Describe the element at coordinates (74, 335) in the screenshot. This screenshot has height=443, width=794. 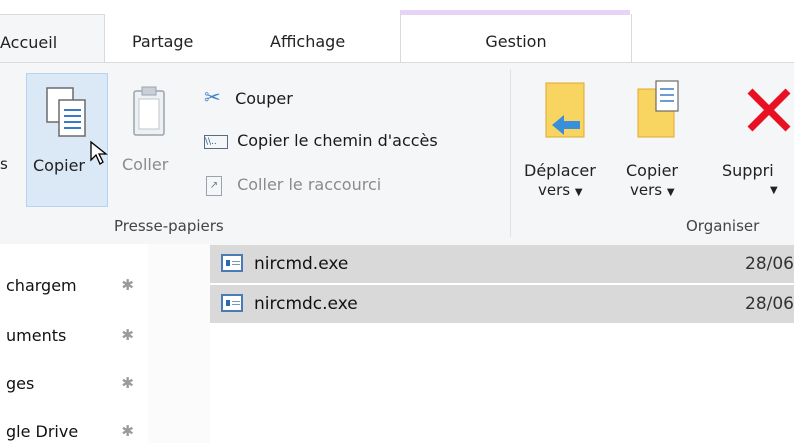
I see `nav-item: uments ✱` at that location.